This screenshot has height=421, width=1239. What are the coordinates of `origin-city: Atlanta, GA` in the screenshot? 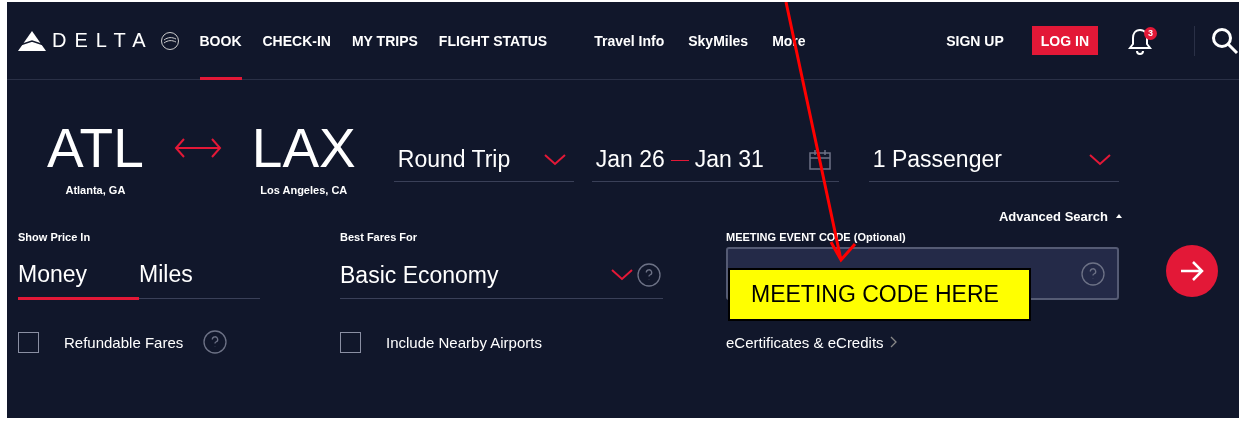 It's located at (95, 190).